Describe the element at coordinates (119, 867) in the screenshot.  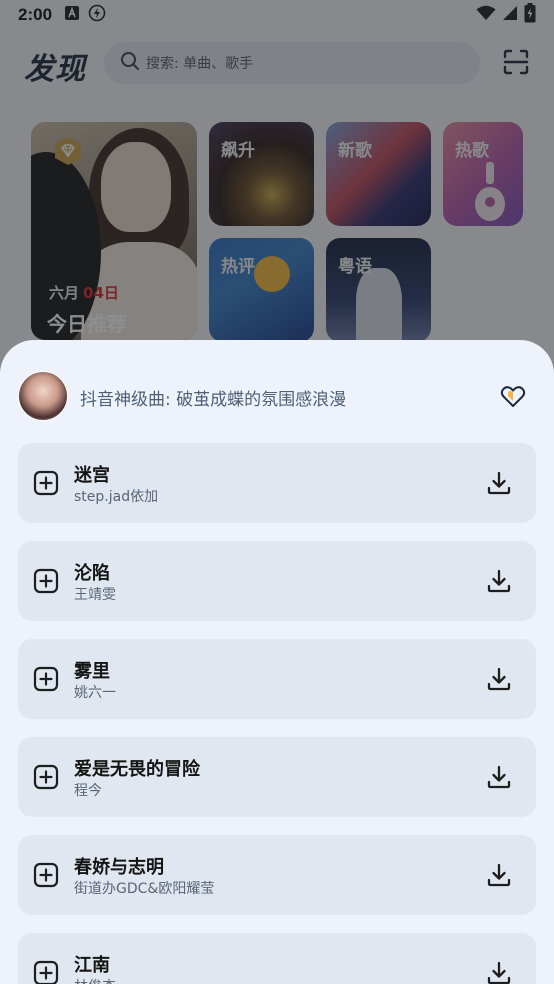
I see `song-title: 春娇与志明` at that location.